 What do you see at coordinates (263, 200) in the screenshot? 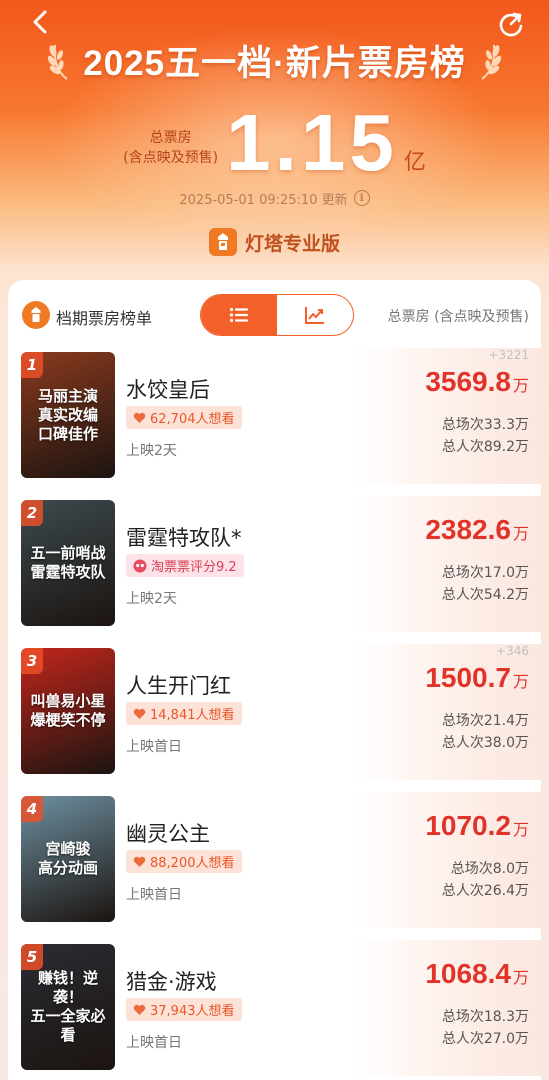
I see `update-time: 2025-05-01 09:25:10 更新` at bounding box center [263, 200].